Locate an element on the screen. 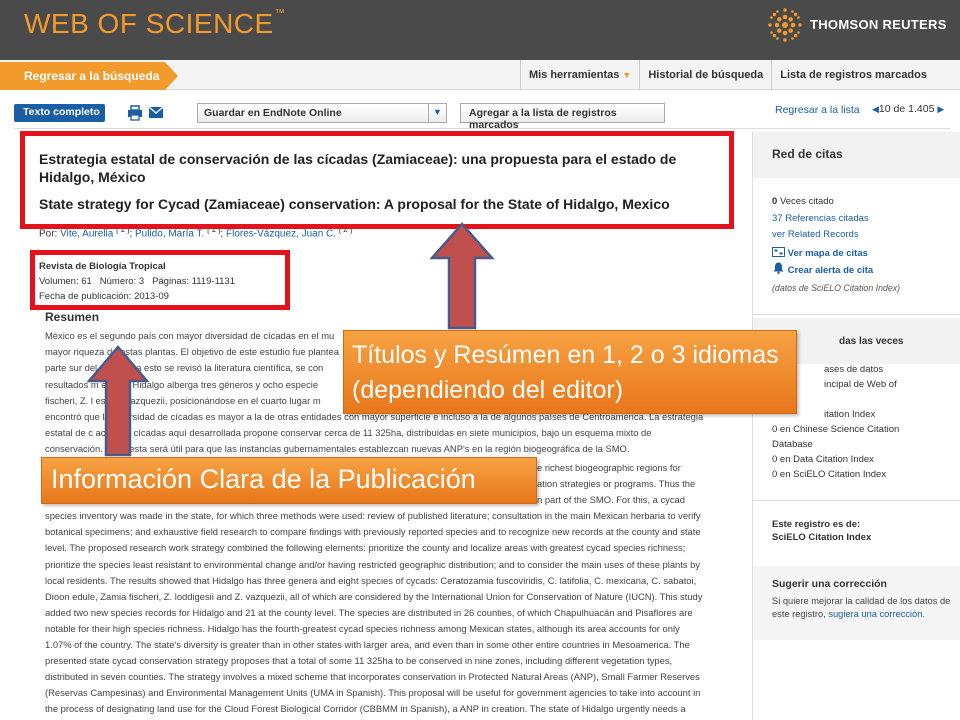 This screenshot has width=960, height=720. usage-line: 0 en Chinese Science Citation is located at coordinates (836, 429).